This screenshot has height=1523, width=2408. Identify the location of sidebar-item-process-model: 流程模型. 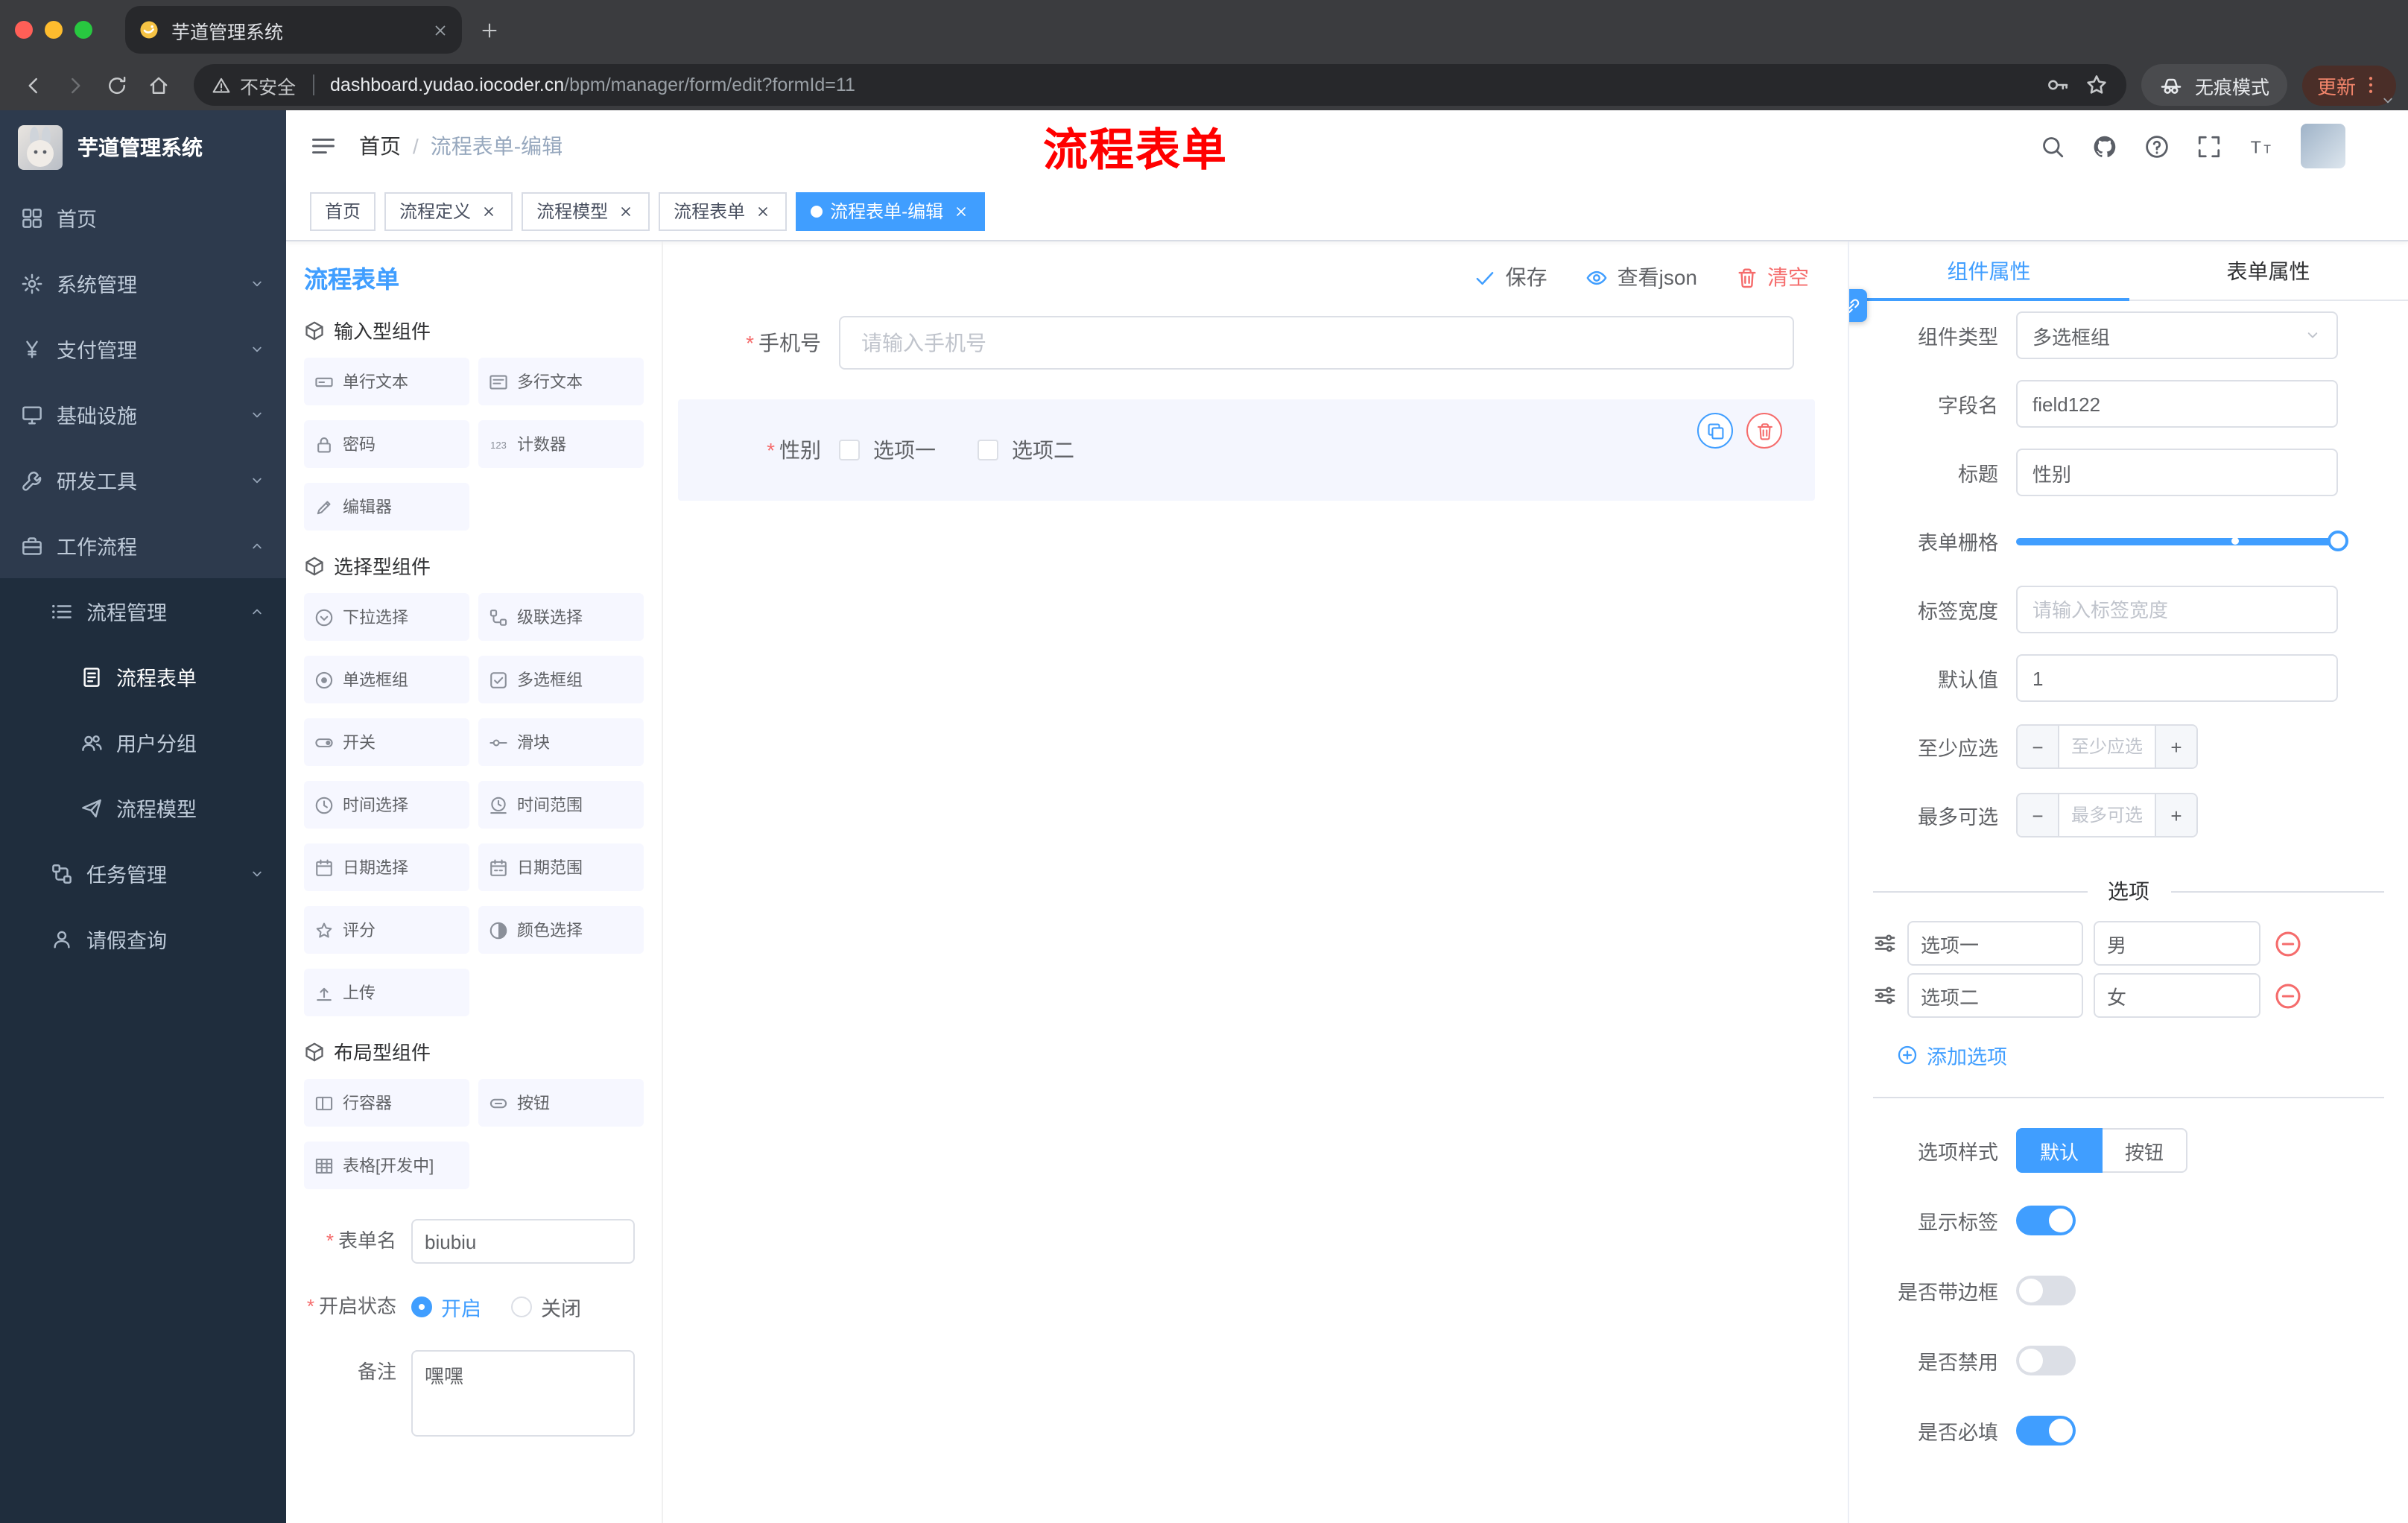
(143, 808).